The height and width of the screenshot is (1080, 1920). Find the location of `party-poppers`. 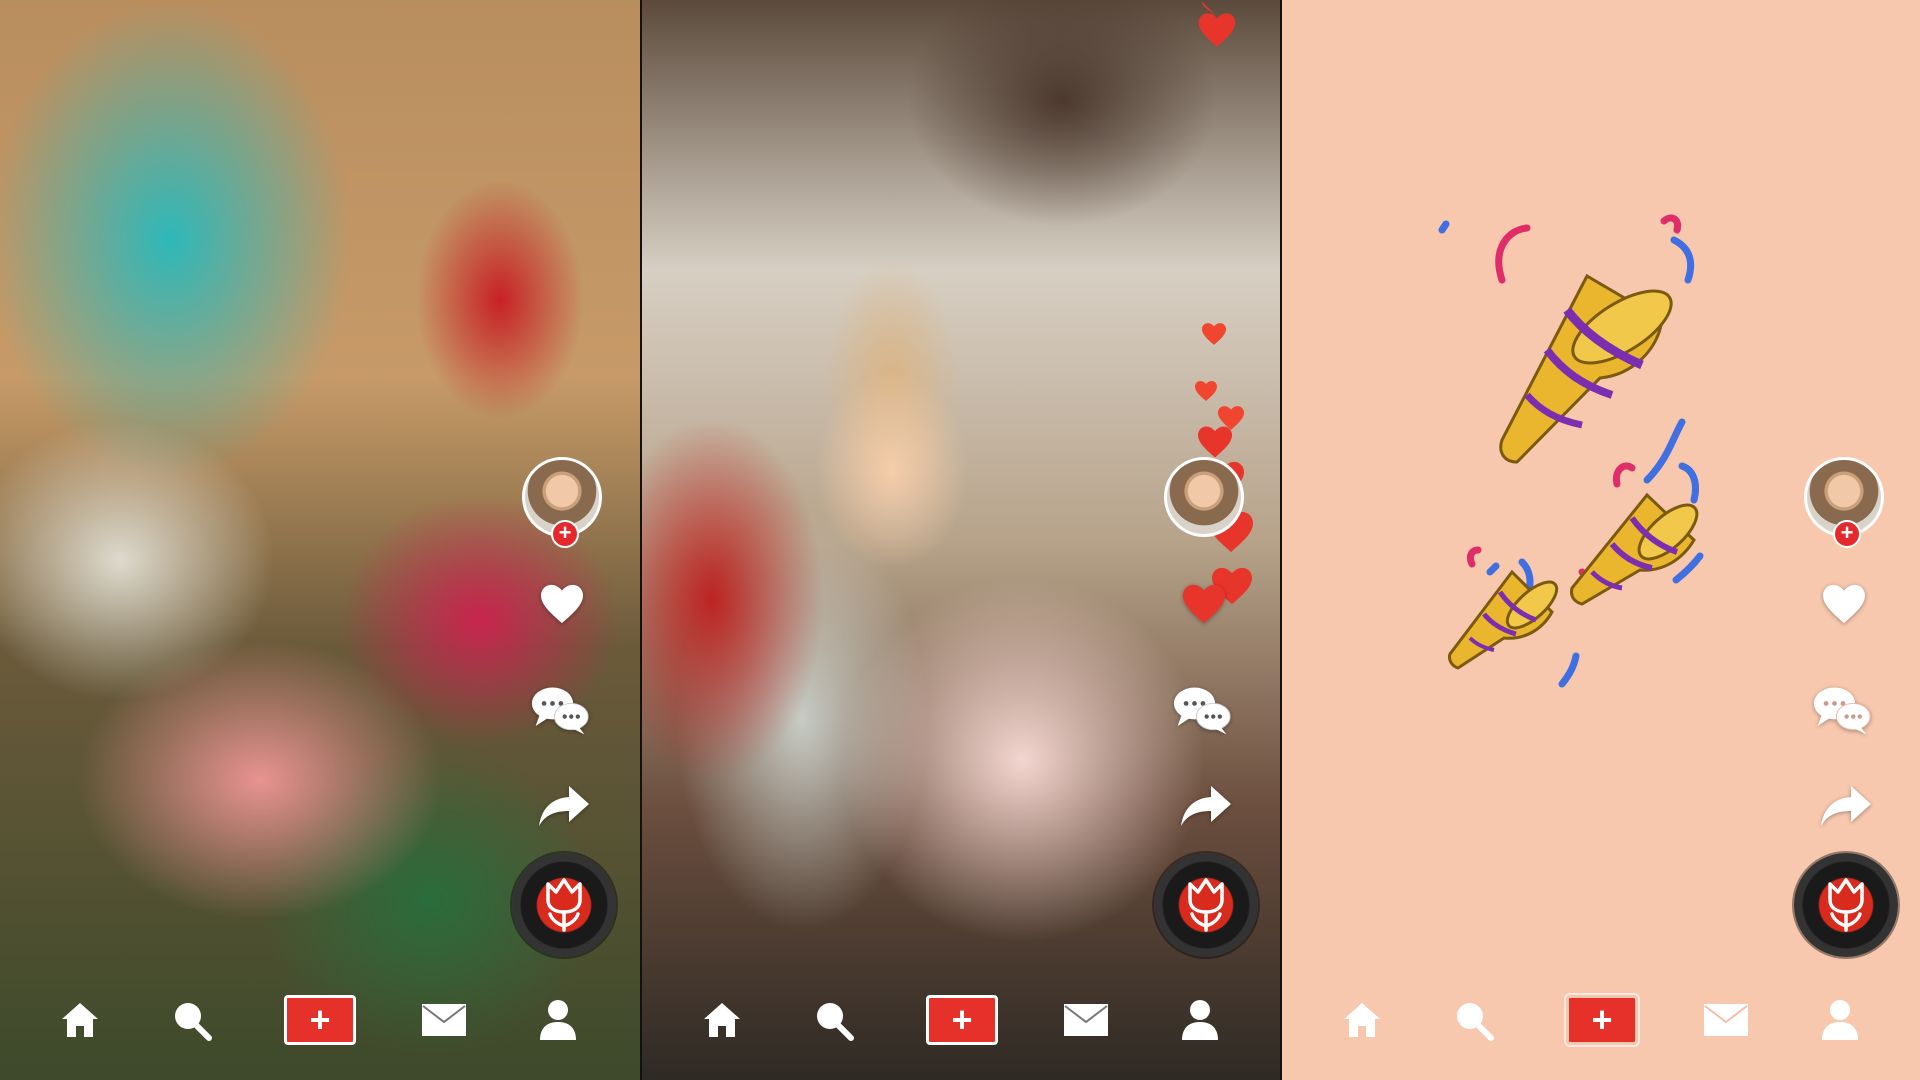

party-poppers is located at coordinates (1571, 451).